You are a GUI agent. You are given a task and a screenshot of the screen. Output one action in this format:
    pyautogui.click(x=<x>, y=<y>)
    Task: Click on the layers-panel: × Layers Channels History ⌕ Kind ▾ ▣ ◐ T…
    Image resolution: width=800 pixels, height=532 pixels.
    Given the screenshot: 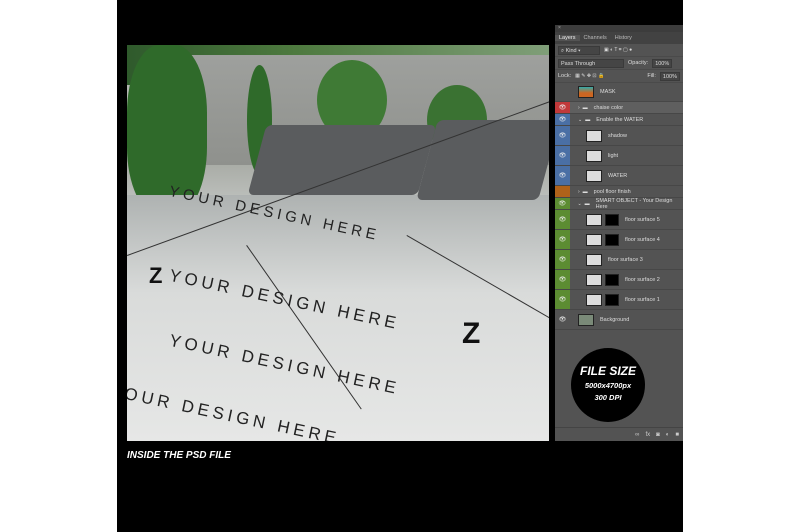 What is the action you would take?
    pyautogui.click(x=619, y=233)
    